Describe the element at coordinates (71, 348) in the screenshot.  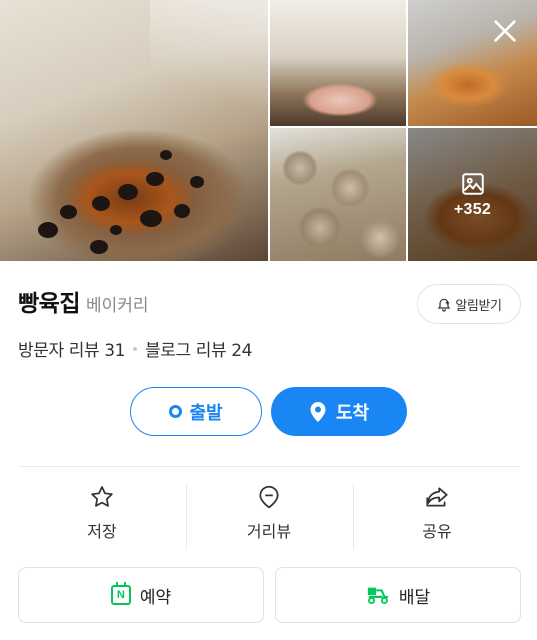
I see `visitor-review-link: 방문자 리뷰 31` at that location.